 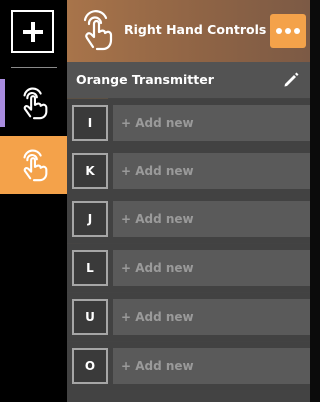 I want to click on panel-header: Right Hand Controls, so click(x=188, y=31).